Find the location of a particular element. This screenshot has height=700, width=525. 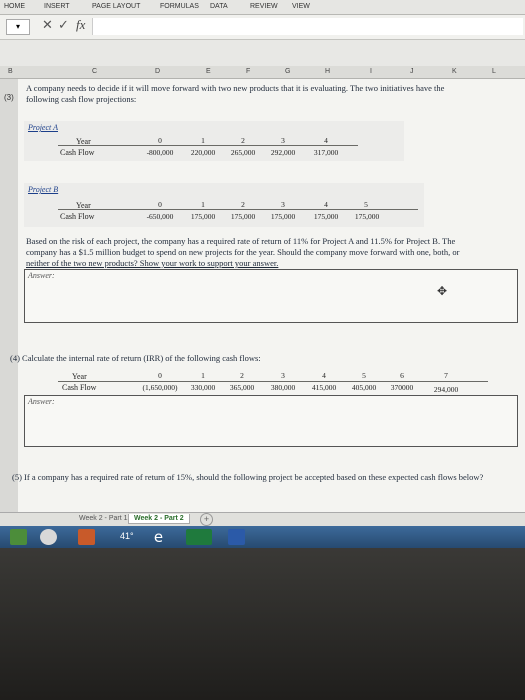

project-a-year-0: 0 is located at coordinates (160, 140).